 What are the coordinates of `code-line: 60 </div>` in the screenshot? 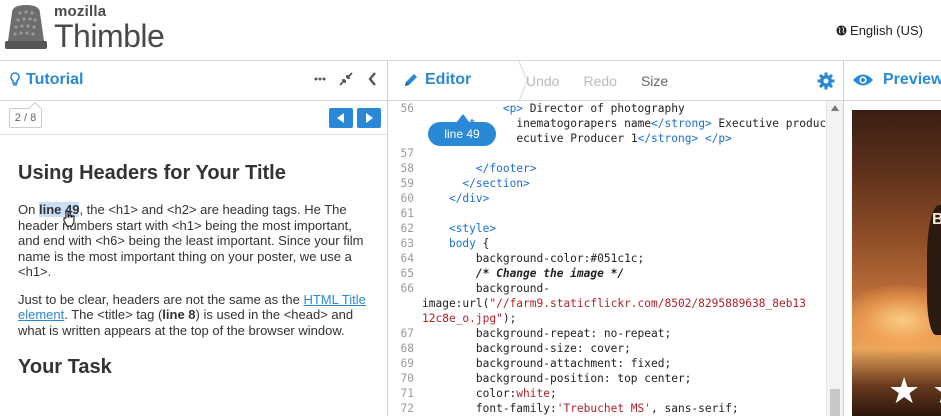 It's located at (607, 198).